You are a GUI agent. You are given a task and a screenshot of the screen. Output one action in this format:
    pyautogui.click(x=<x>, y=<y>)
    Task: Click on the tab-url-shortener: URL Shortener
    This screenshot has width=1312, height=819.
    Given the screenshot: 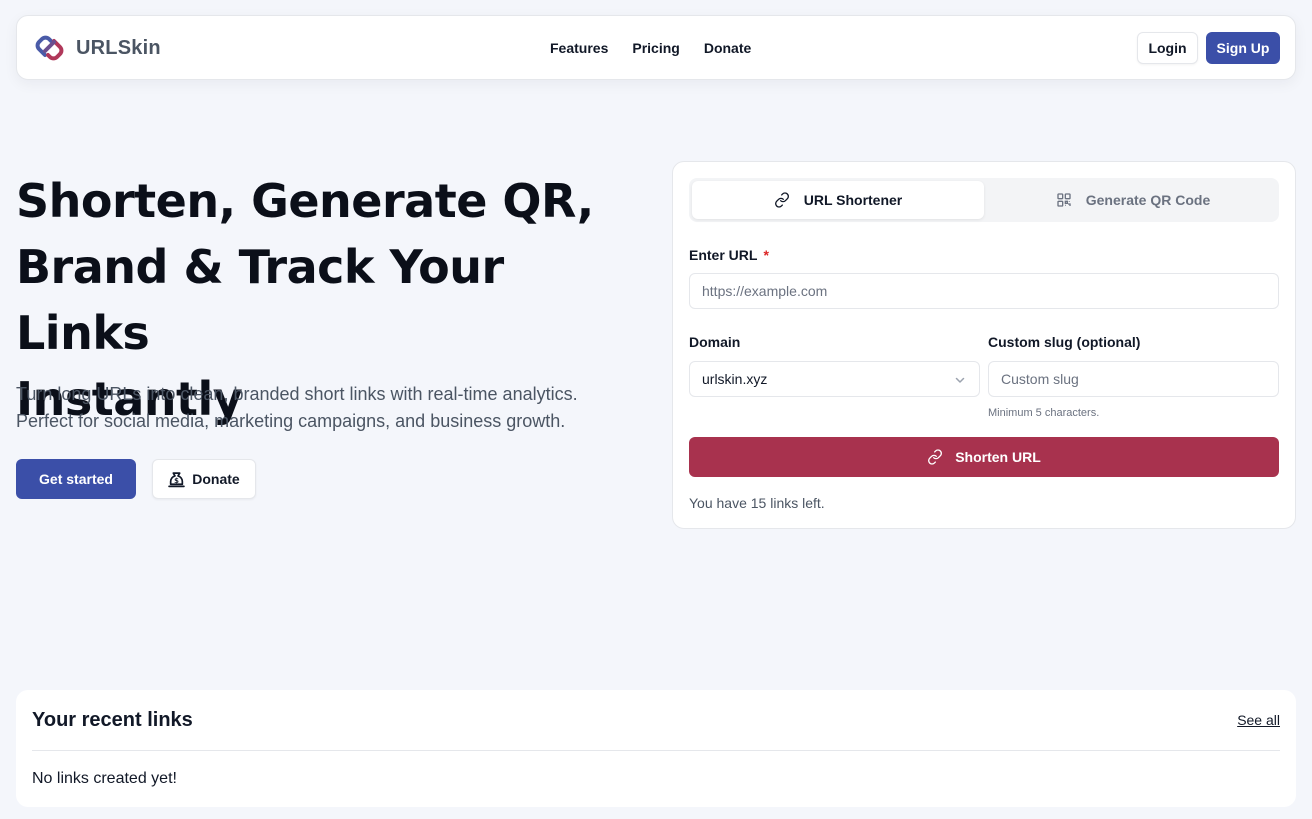 What is the action you would take?
    pyautogui.click(x=838, y=200)
    